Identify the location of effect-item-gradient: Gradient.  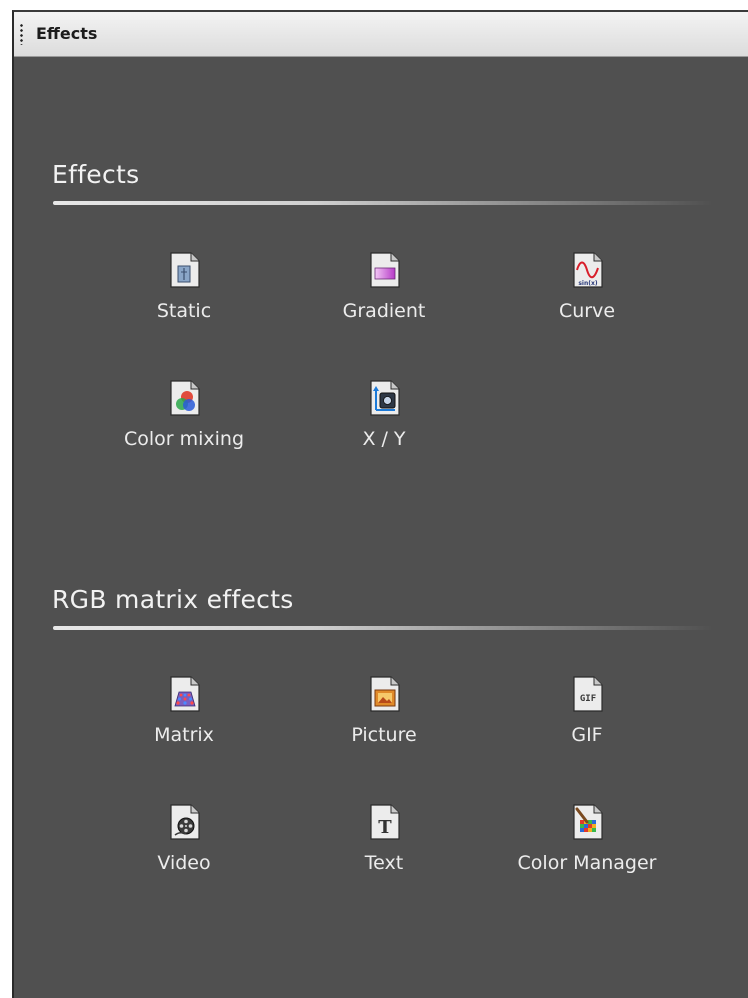
(384, 302).